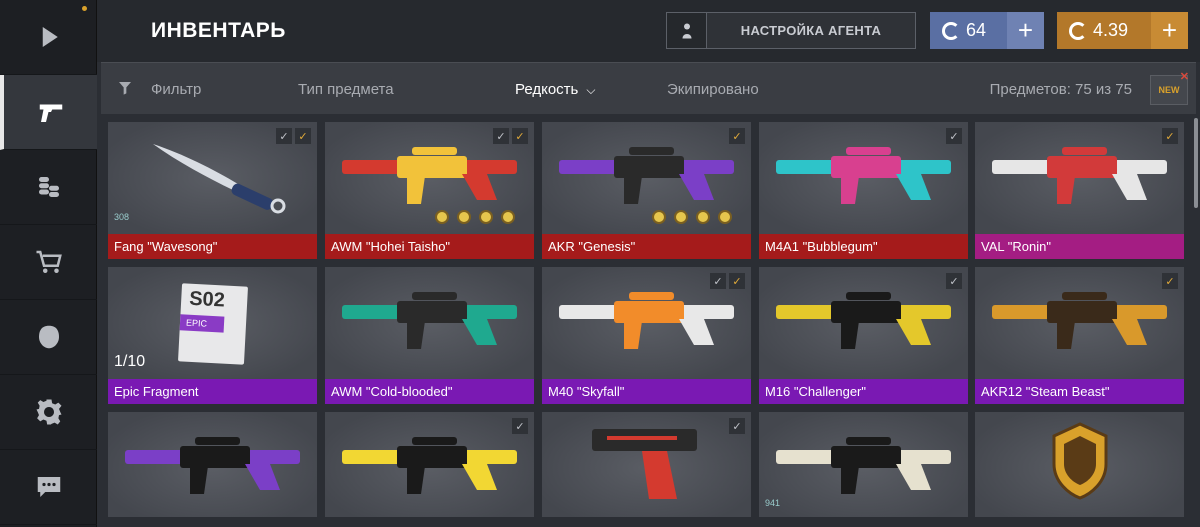 The image size is (1200, 527). What do you see at coordinates (1079, 391) in the screenshot?
I see `item-name: AKR12 "Steam Beast"` at bounding box center [1079, 391].